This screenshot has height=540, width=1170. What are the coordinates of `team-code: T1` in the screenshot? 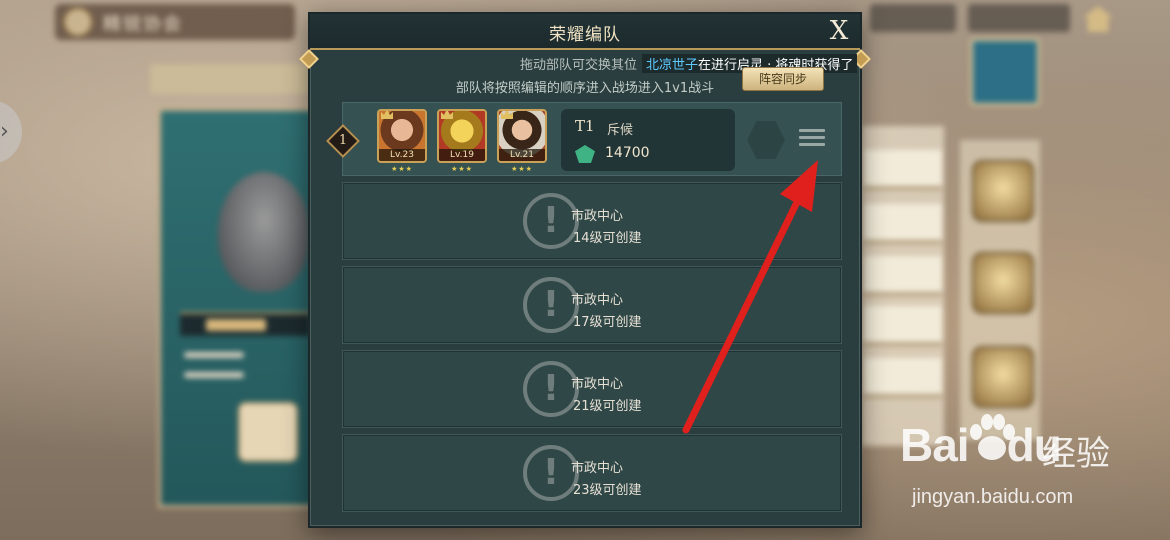 It's located at (585, 126).